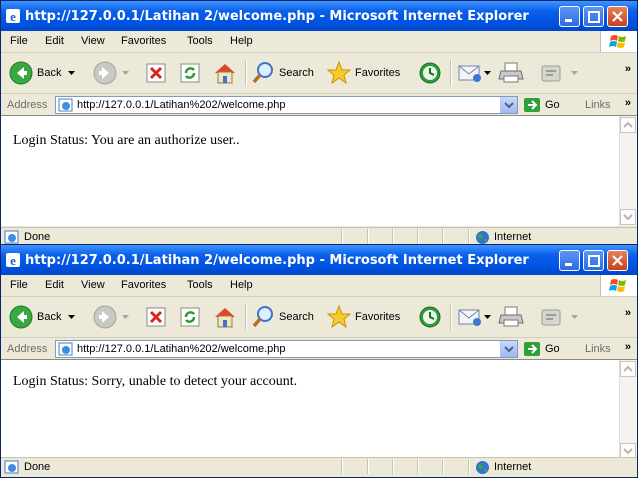 This screenshot has width=638, height=478. I want to click on forward-arrow-icon, so click(105, 317).